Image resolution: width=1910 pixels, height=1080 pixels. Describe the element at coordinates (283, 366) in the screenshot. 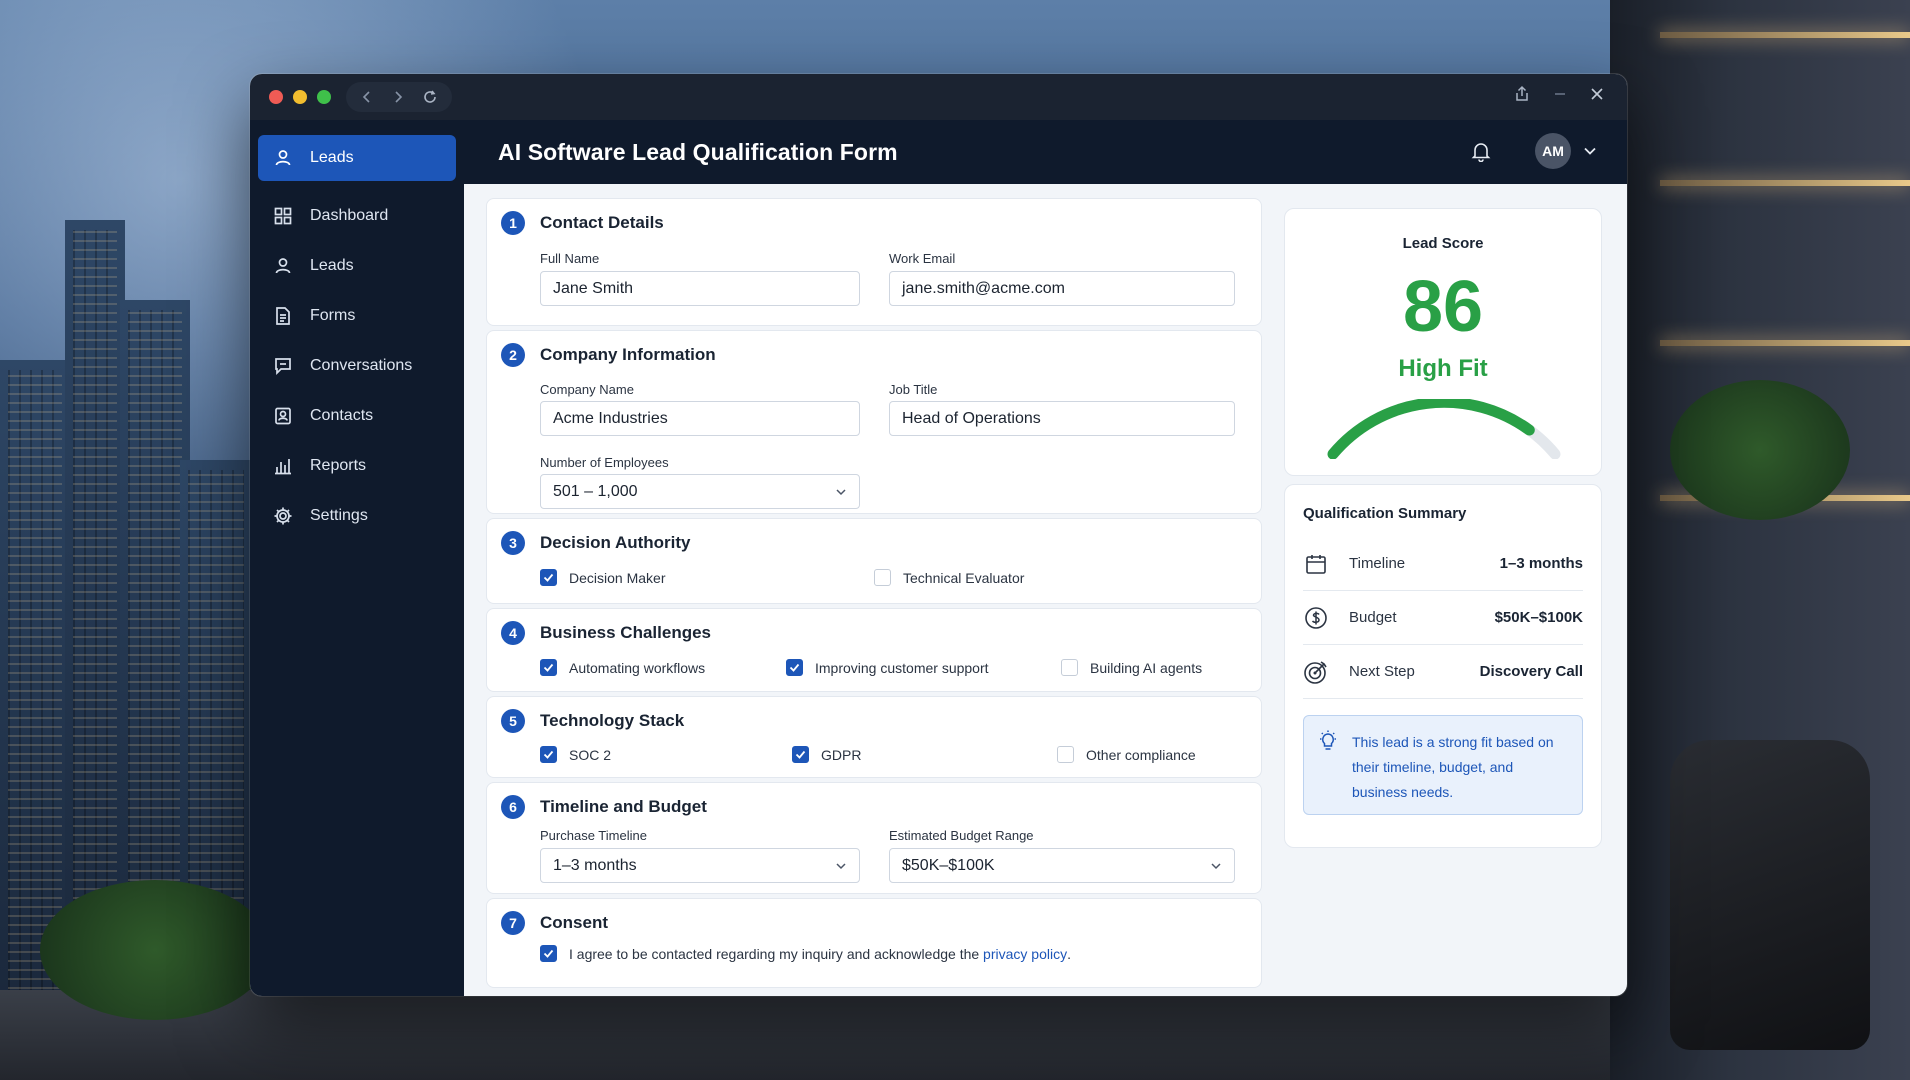

I see `chat-icon` at that location.